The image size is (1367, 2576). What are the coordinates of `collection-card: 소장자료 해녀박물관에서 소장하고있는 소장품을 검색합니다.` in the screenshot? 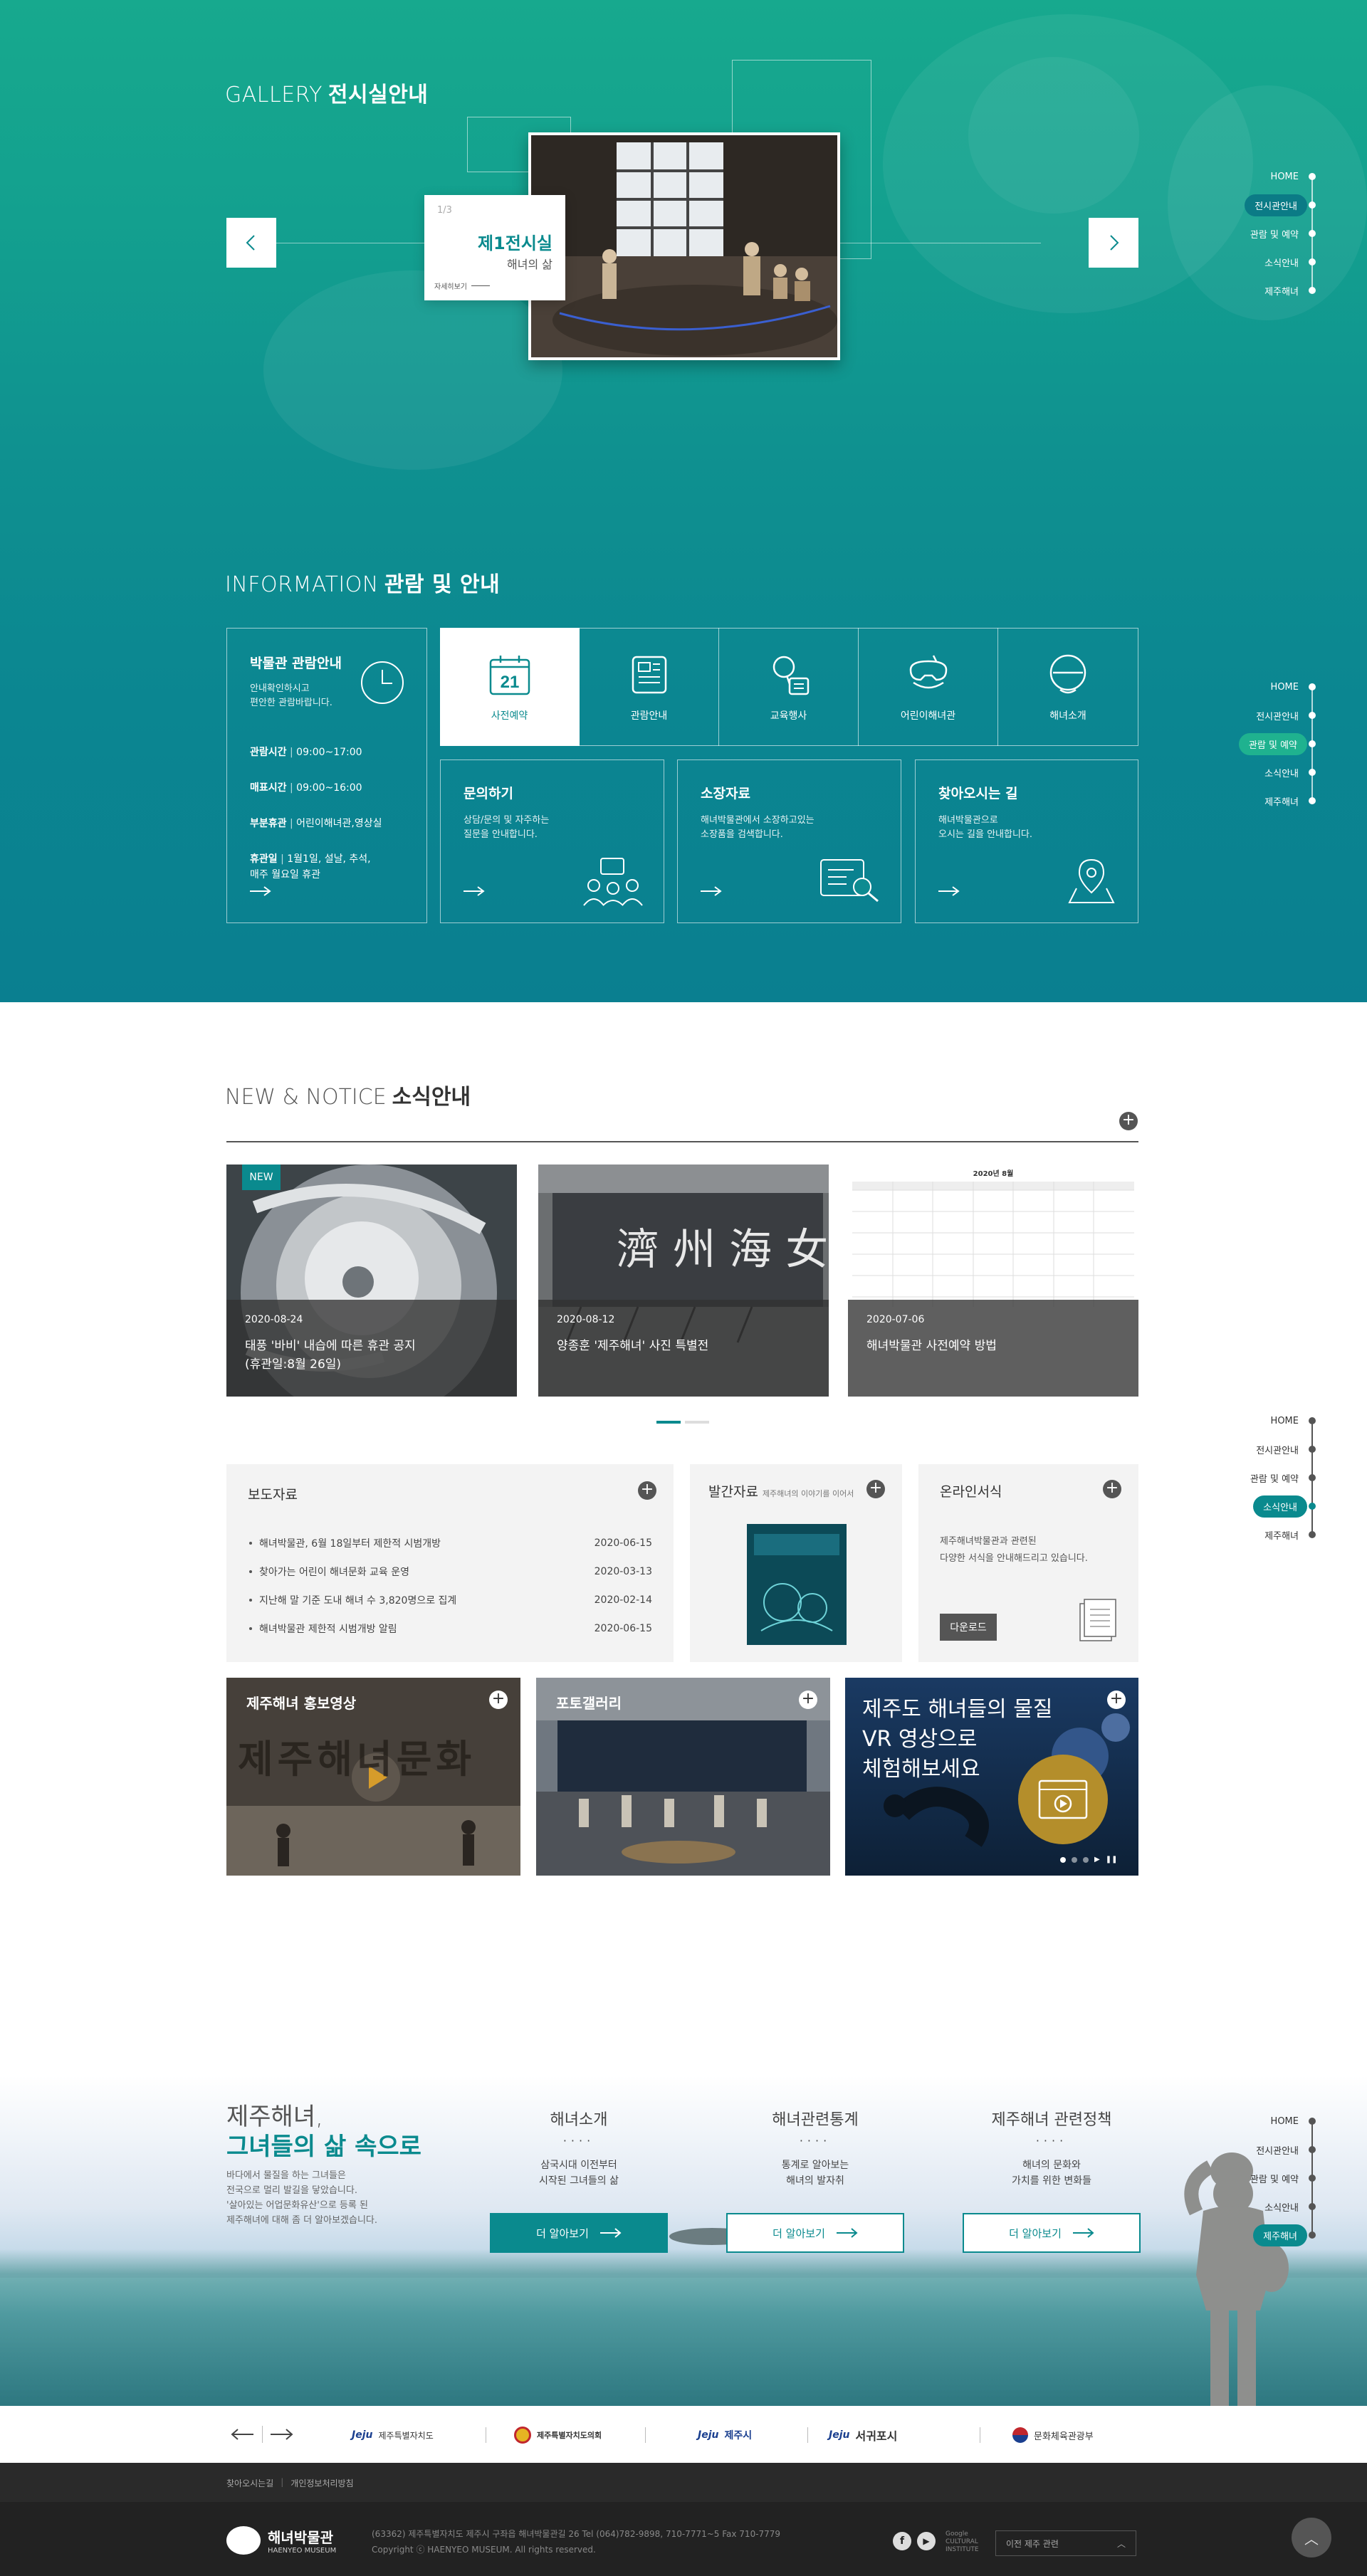 It's located at (789, 841).